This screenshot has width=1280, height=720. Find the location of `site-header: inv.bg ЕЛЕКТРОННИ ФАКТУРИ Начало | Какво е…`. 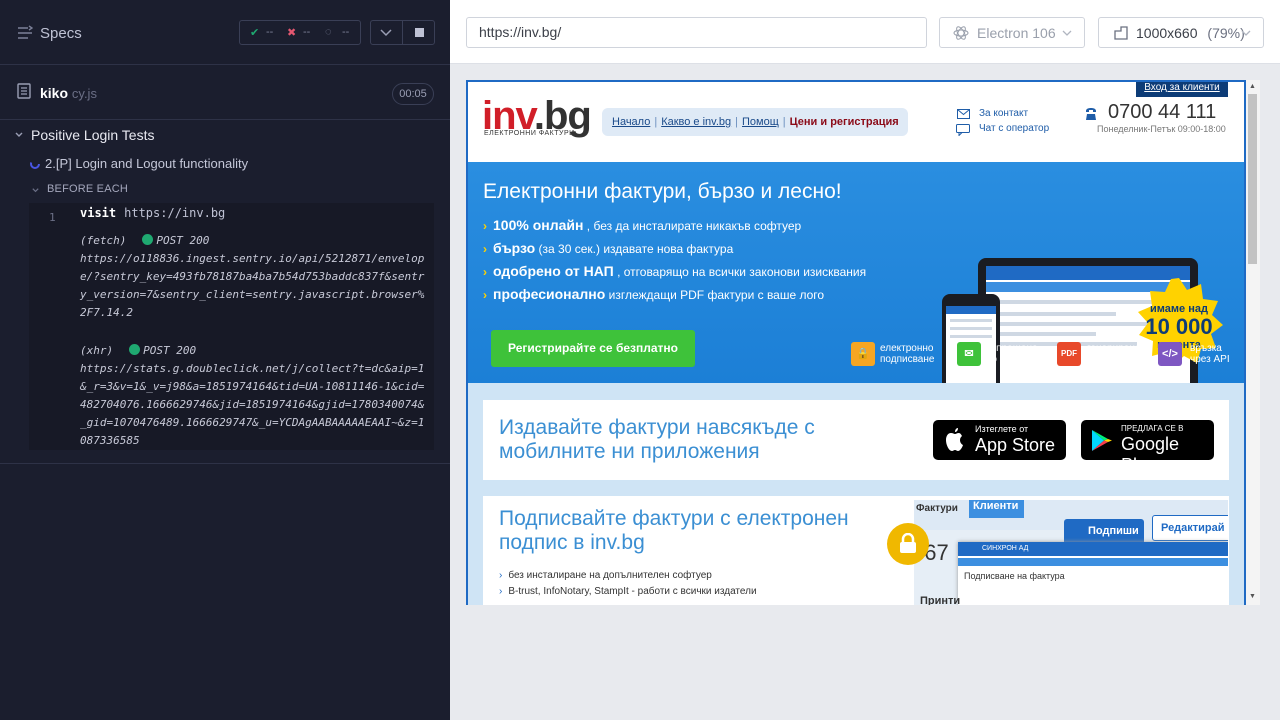

site-header: inv.bg ЕЛЕКТРОННИ ФАКТУРИ Начало | Какво е… is located at coordinates (856, 121).